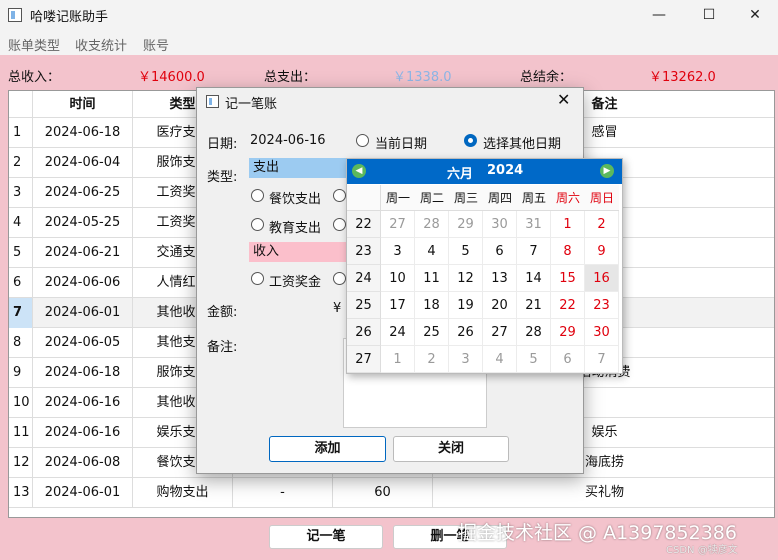 The height and width of the screenshot is (560, 778). What do you see at coordinates (21, 433) in the screenshot?
I see `row-number: 11` at bounding box center [21, 433].